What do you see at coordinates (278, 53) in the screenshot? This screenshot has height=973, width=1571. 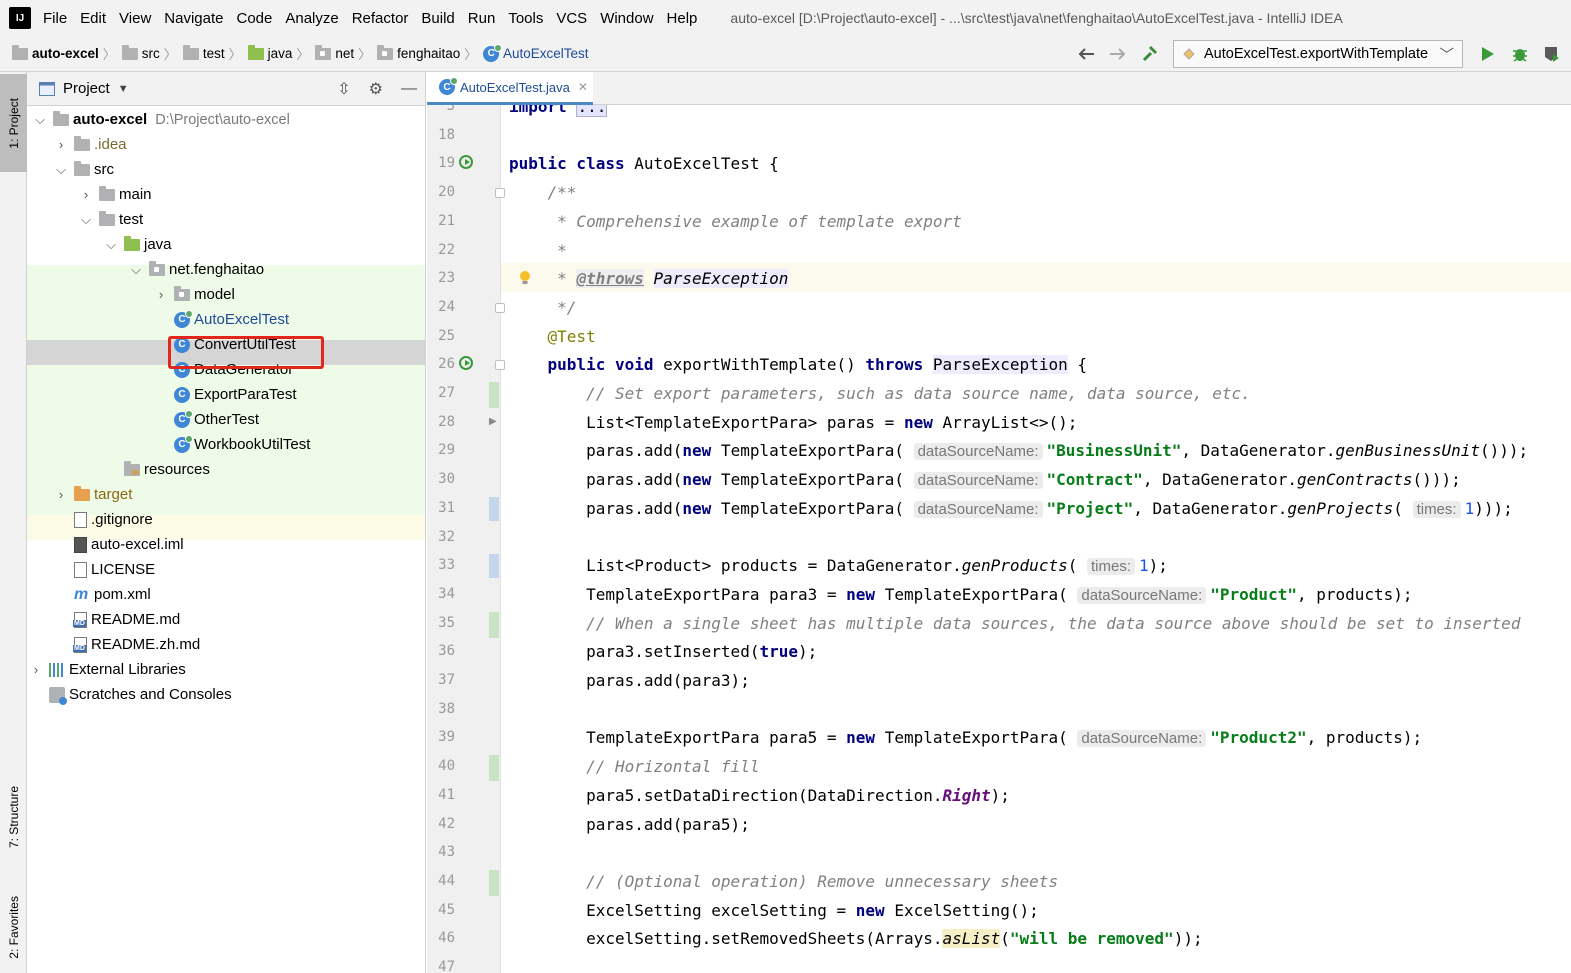 I see `breadcrumb-java: java 〉` at bounding box center [278, 53].